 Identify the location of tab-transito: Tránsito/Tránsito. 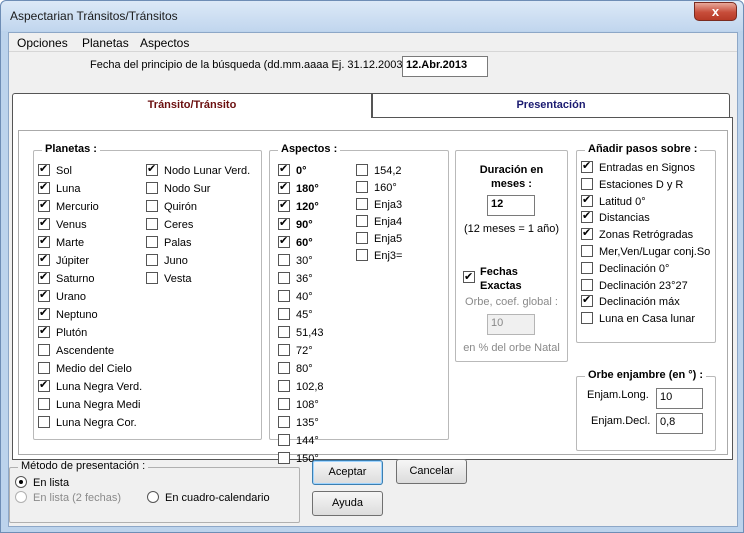
(192, 105).